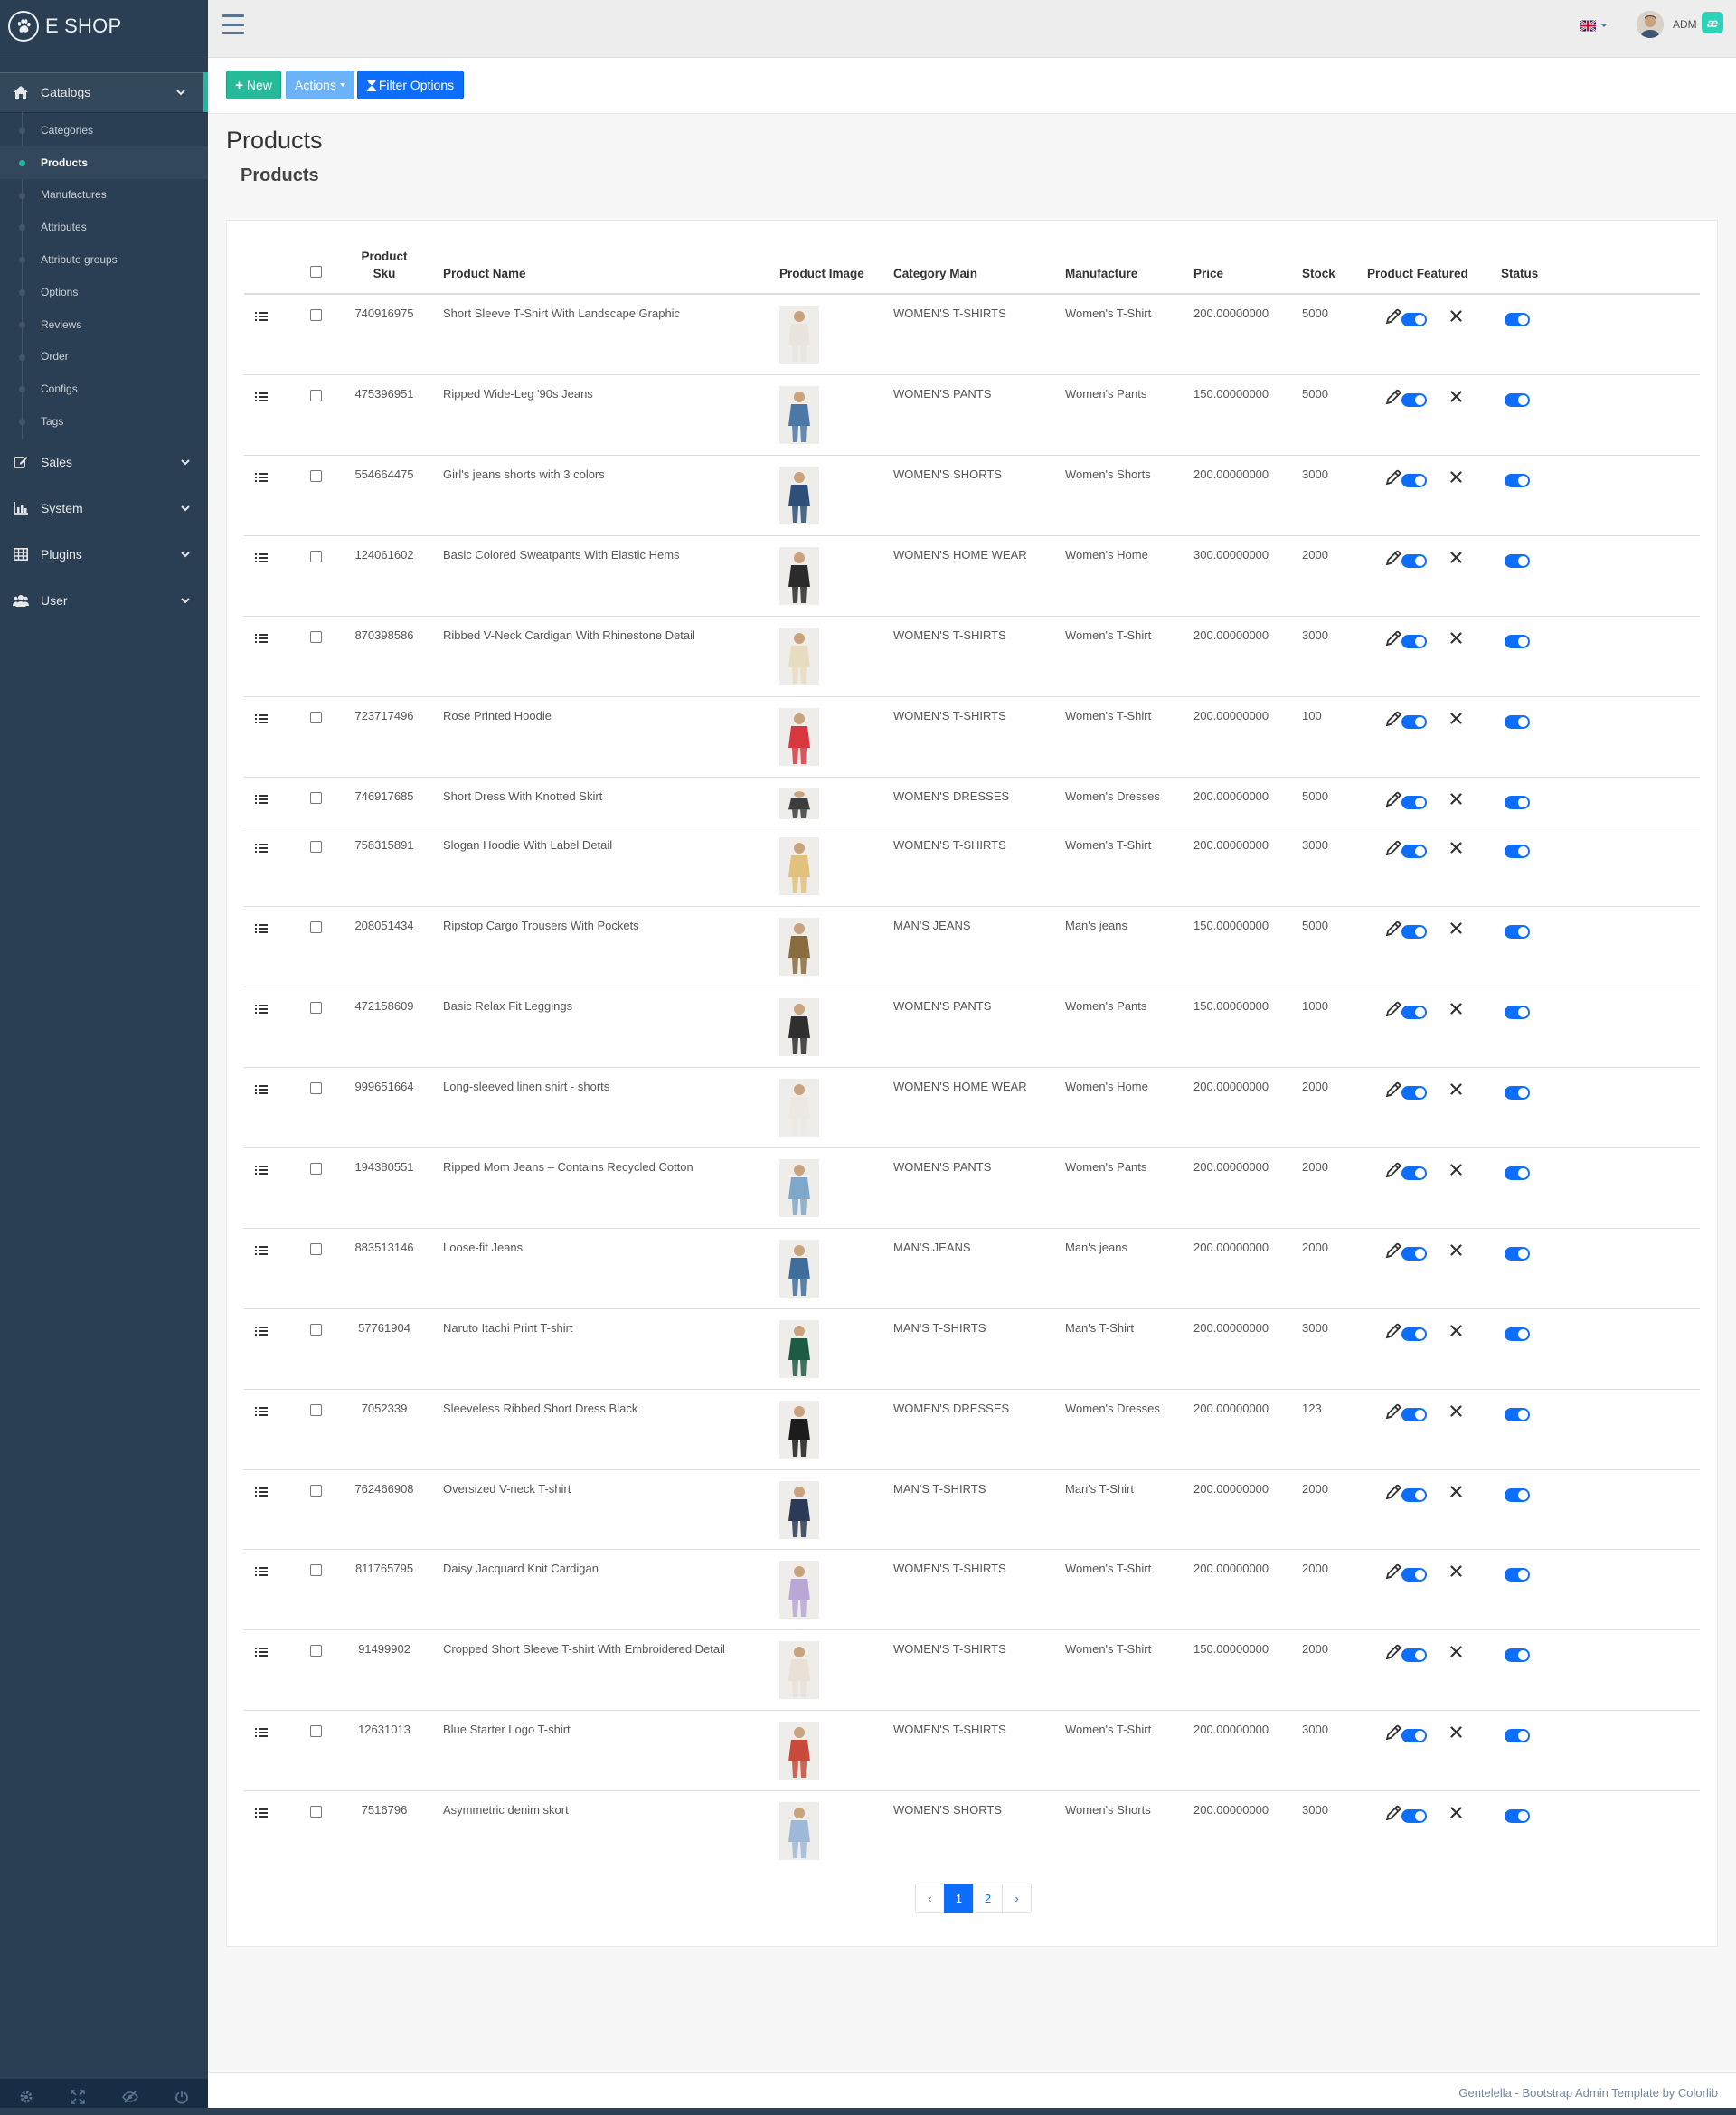  Describe the element at coordinates (1588, 26) in the screenshot. I see `uk-flag-icon` at that location.